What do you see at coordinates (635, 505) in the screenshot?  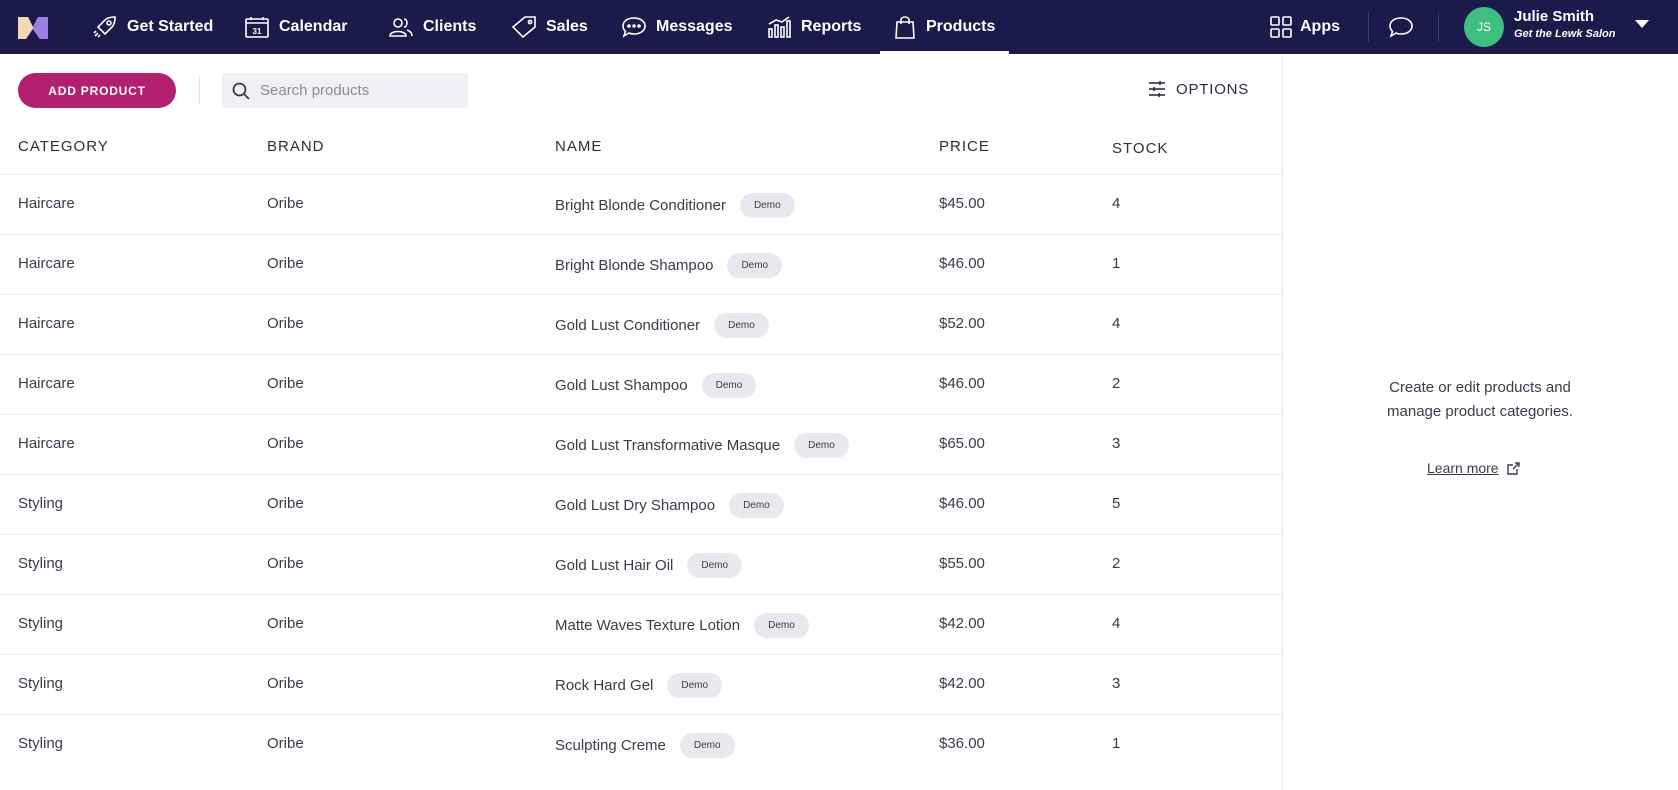 I see `product-name: Gold Lust Dry Shampoo` at bounding box center [635, 505].